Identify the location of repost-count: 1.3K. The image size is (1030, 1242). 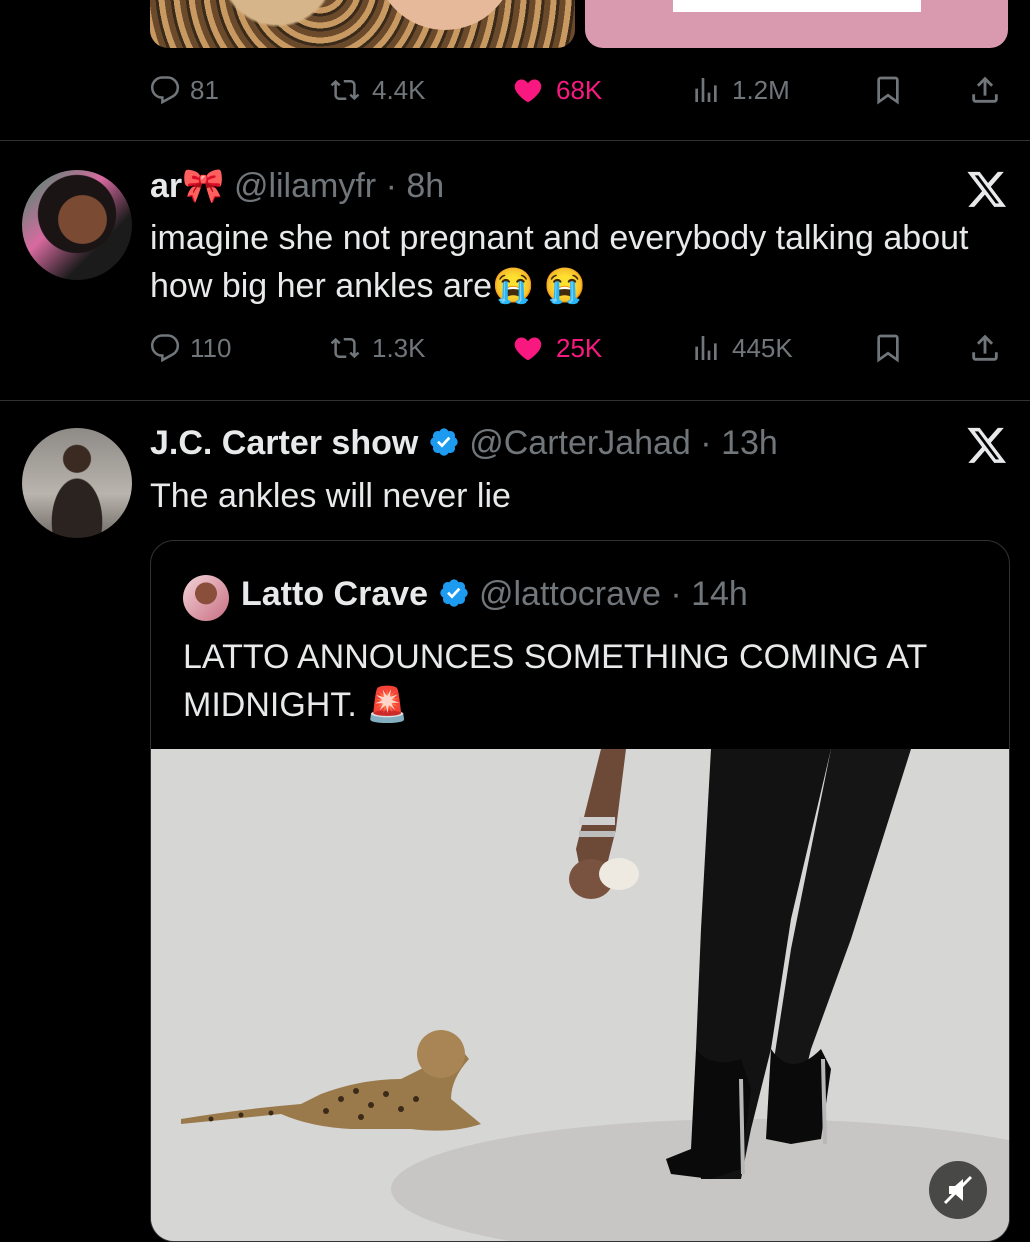
(399, 347).